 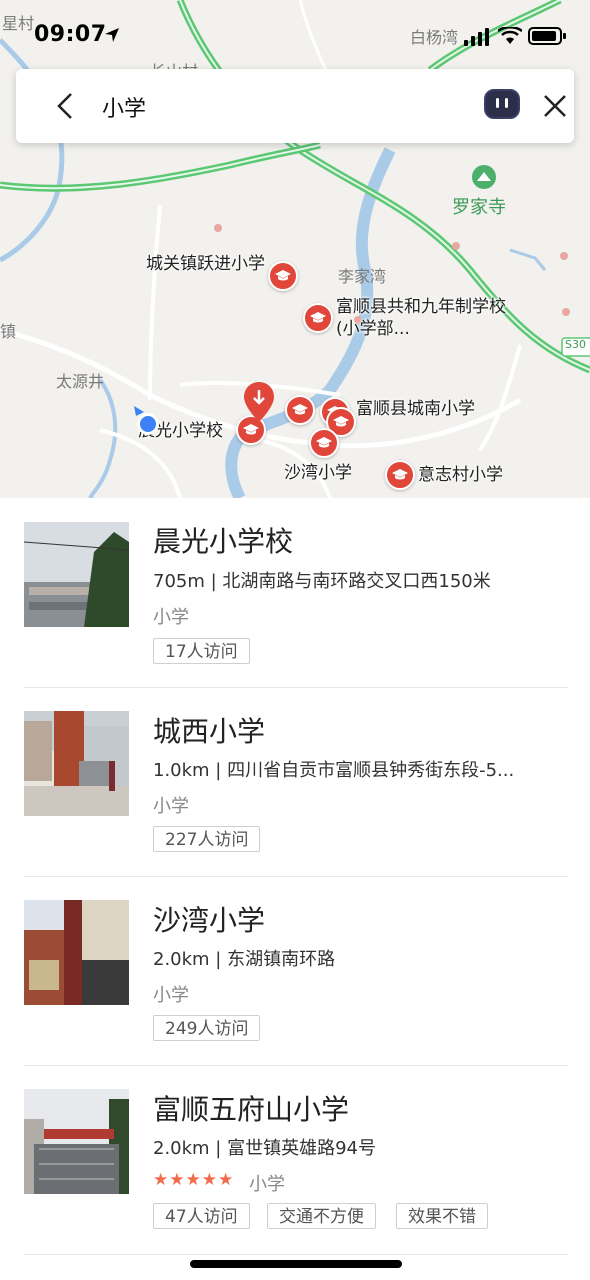 What do you see at coordinates (67, 106) in the screenshot?
I see `back-arrow-icon` at bounding box center [67, 106].